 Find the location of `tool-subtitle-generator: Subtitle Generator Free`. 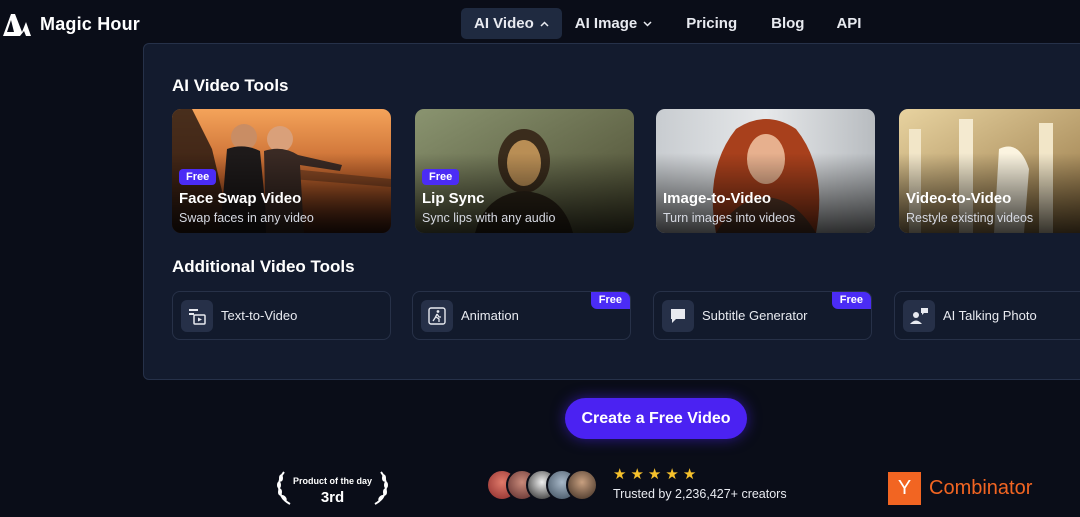

tool-subtitle-generator: Subtitle Generator Free is located at coordinates (762, 315).